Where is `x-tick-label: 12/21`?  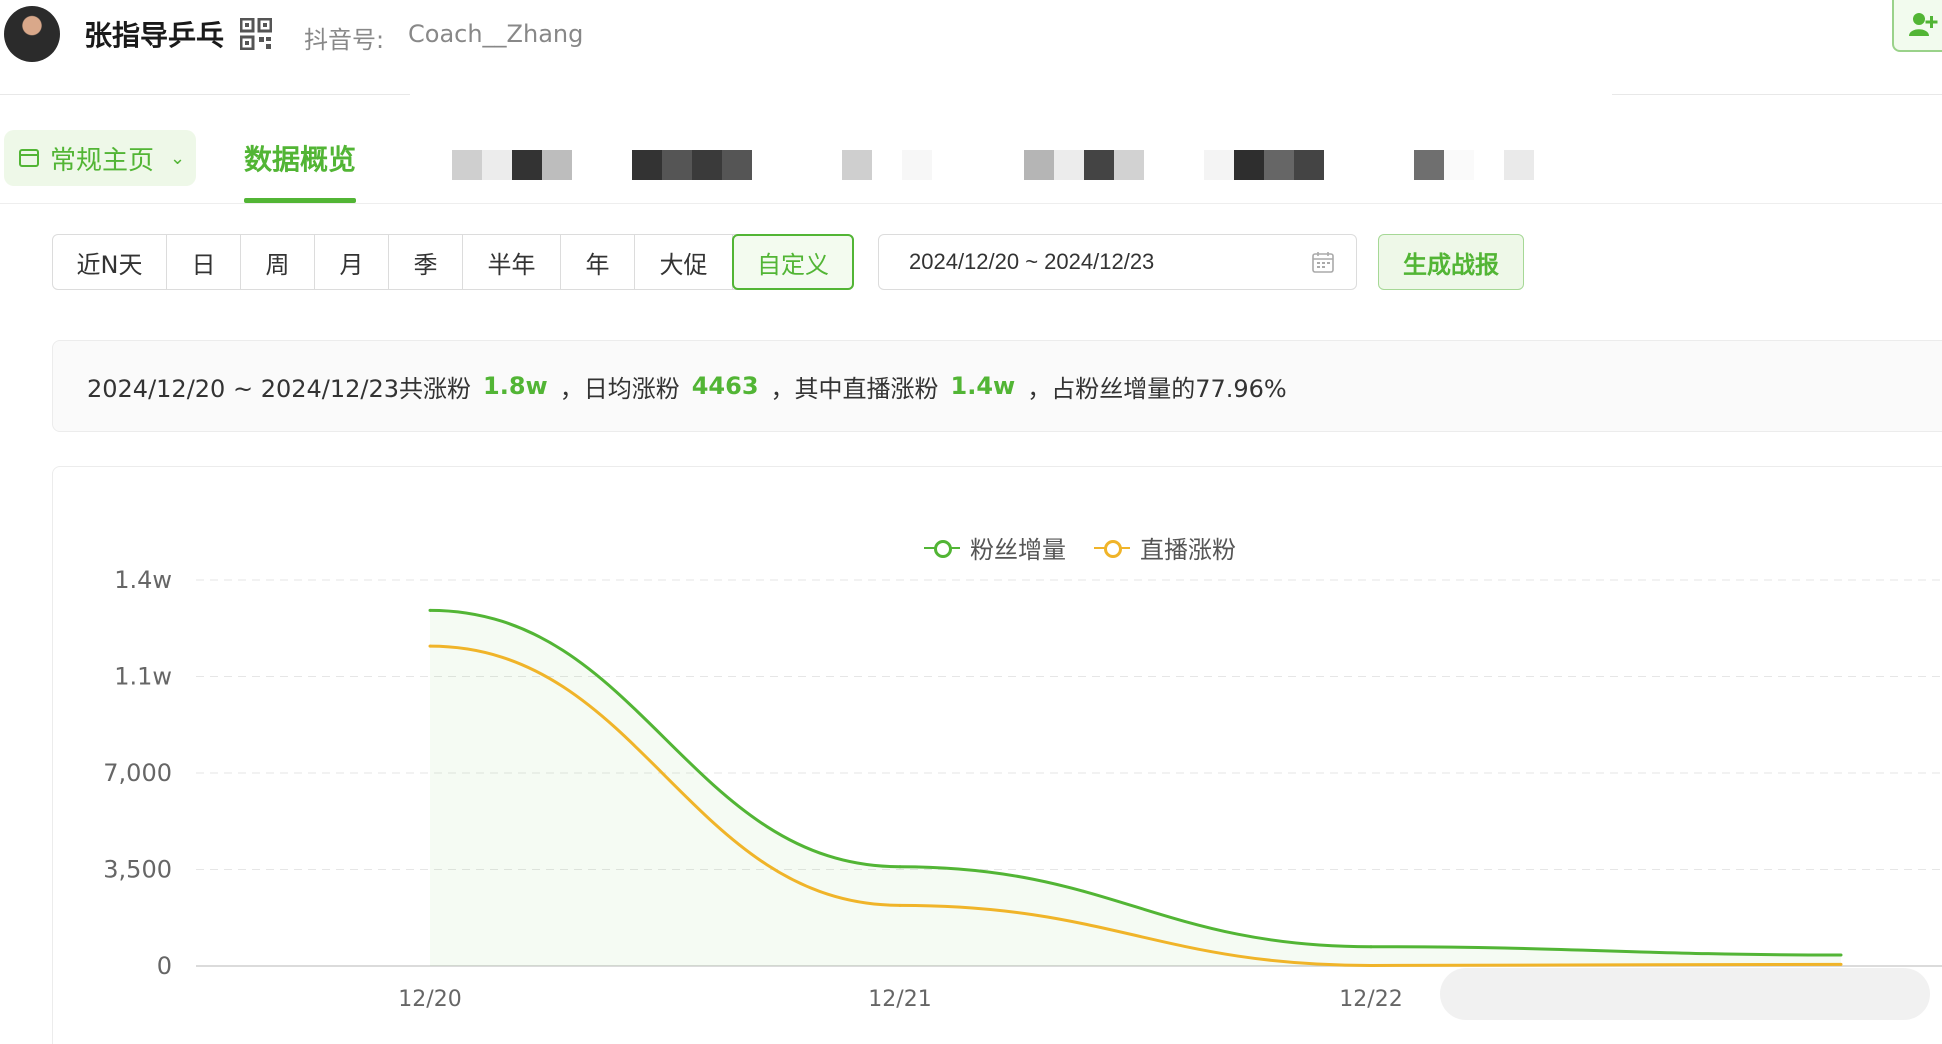 x-tick-label: 12/21 is located at coordinates (899, 999).